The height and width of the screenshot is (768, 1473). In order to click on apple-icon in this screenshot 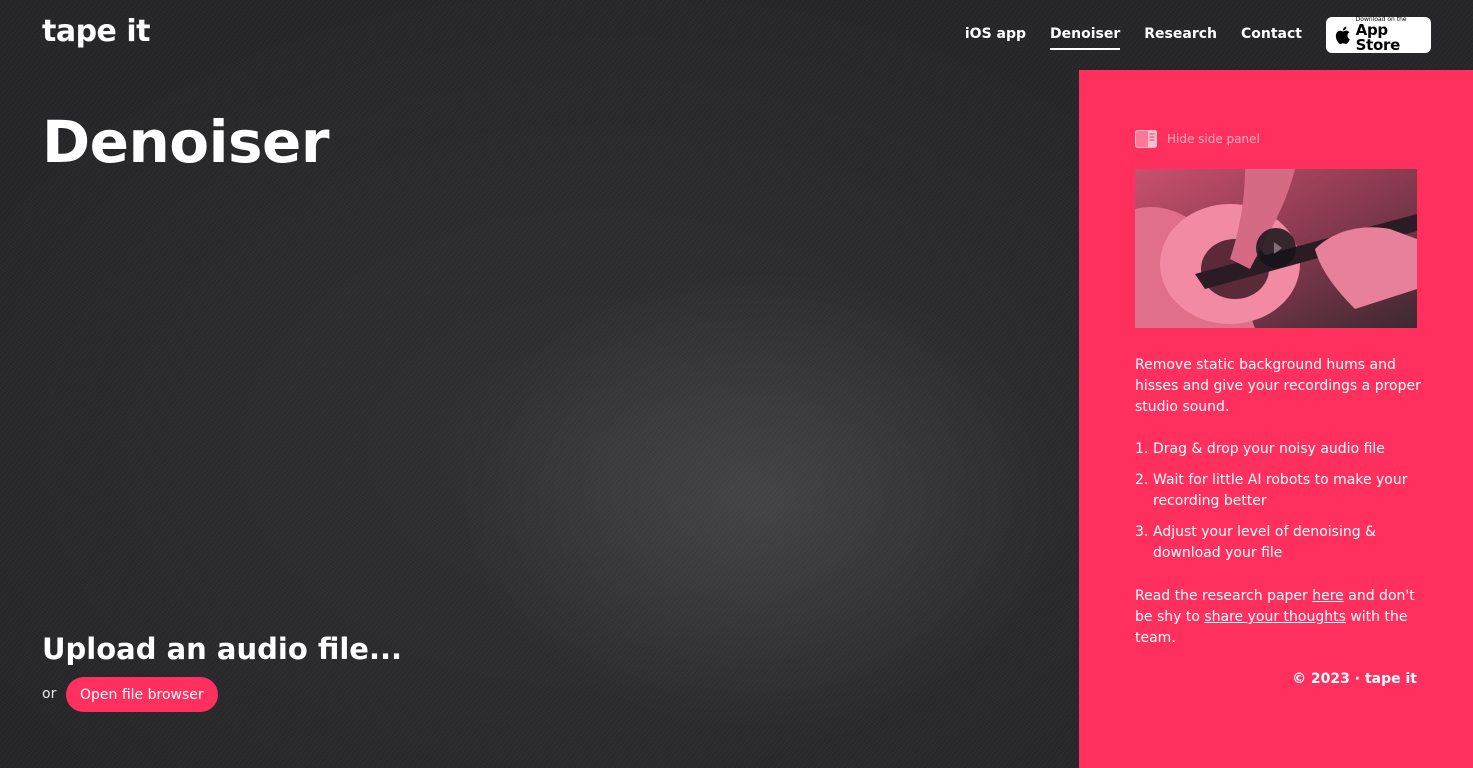, I will do `click(1342, 35)`.